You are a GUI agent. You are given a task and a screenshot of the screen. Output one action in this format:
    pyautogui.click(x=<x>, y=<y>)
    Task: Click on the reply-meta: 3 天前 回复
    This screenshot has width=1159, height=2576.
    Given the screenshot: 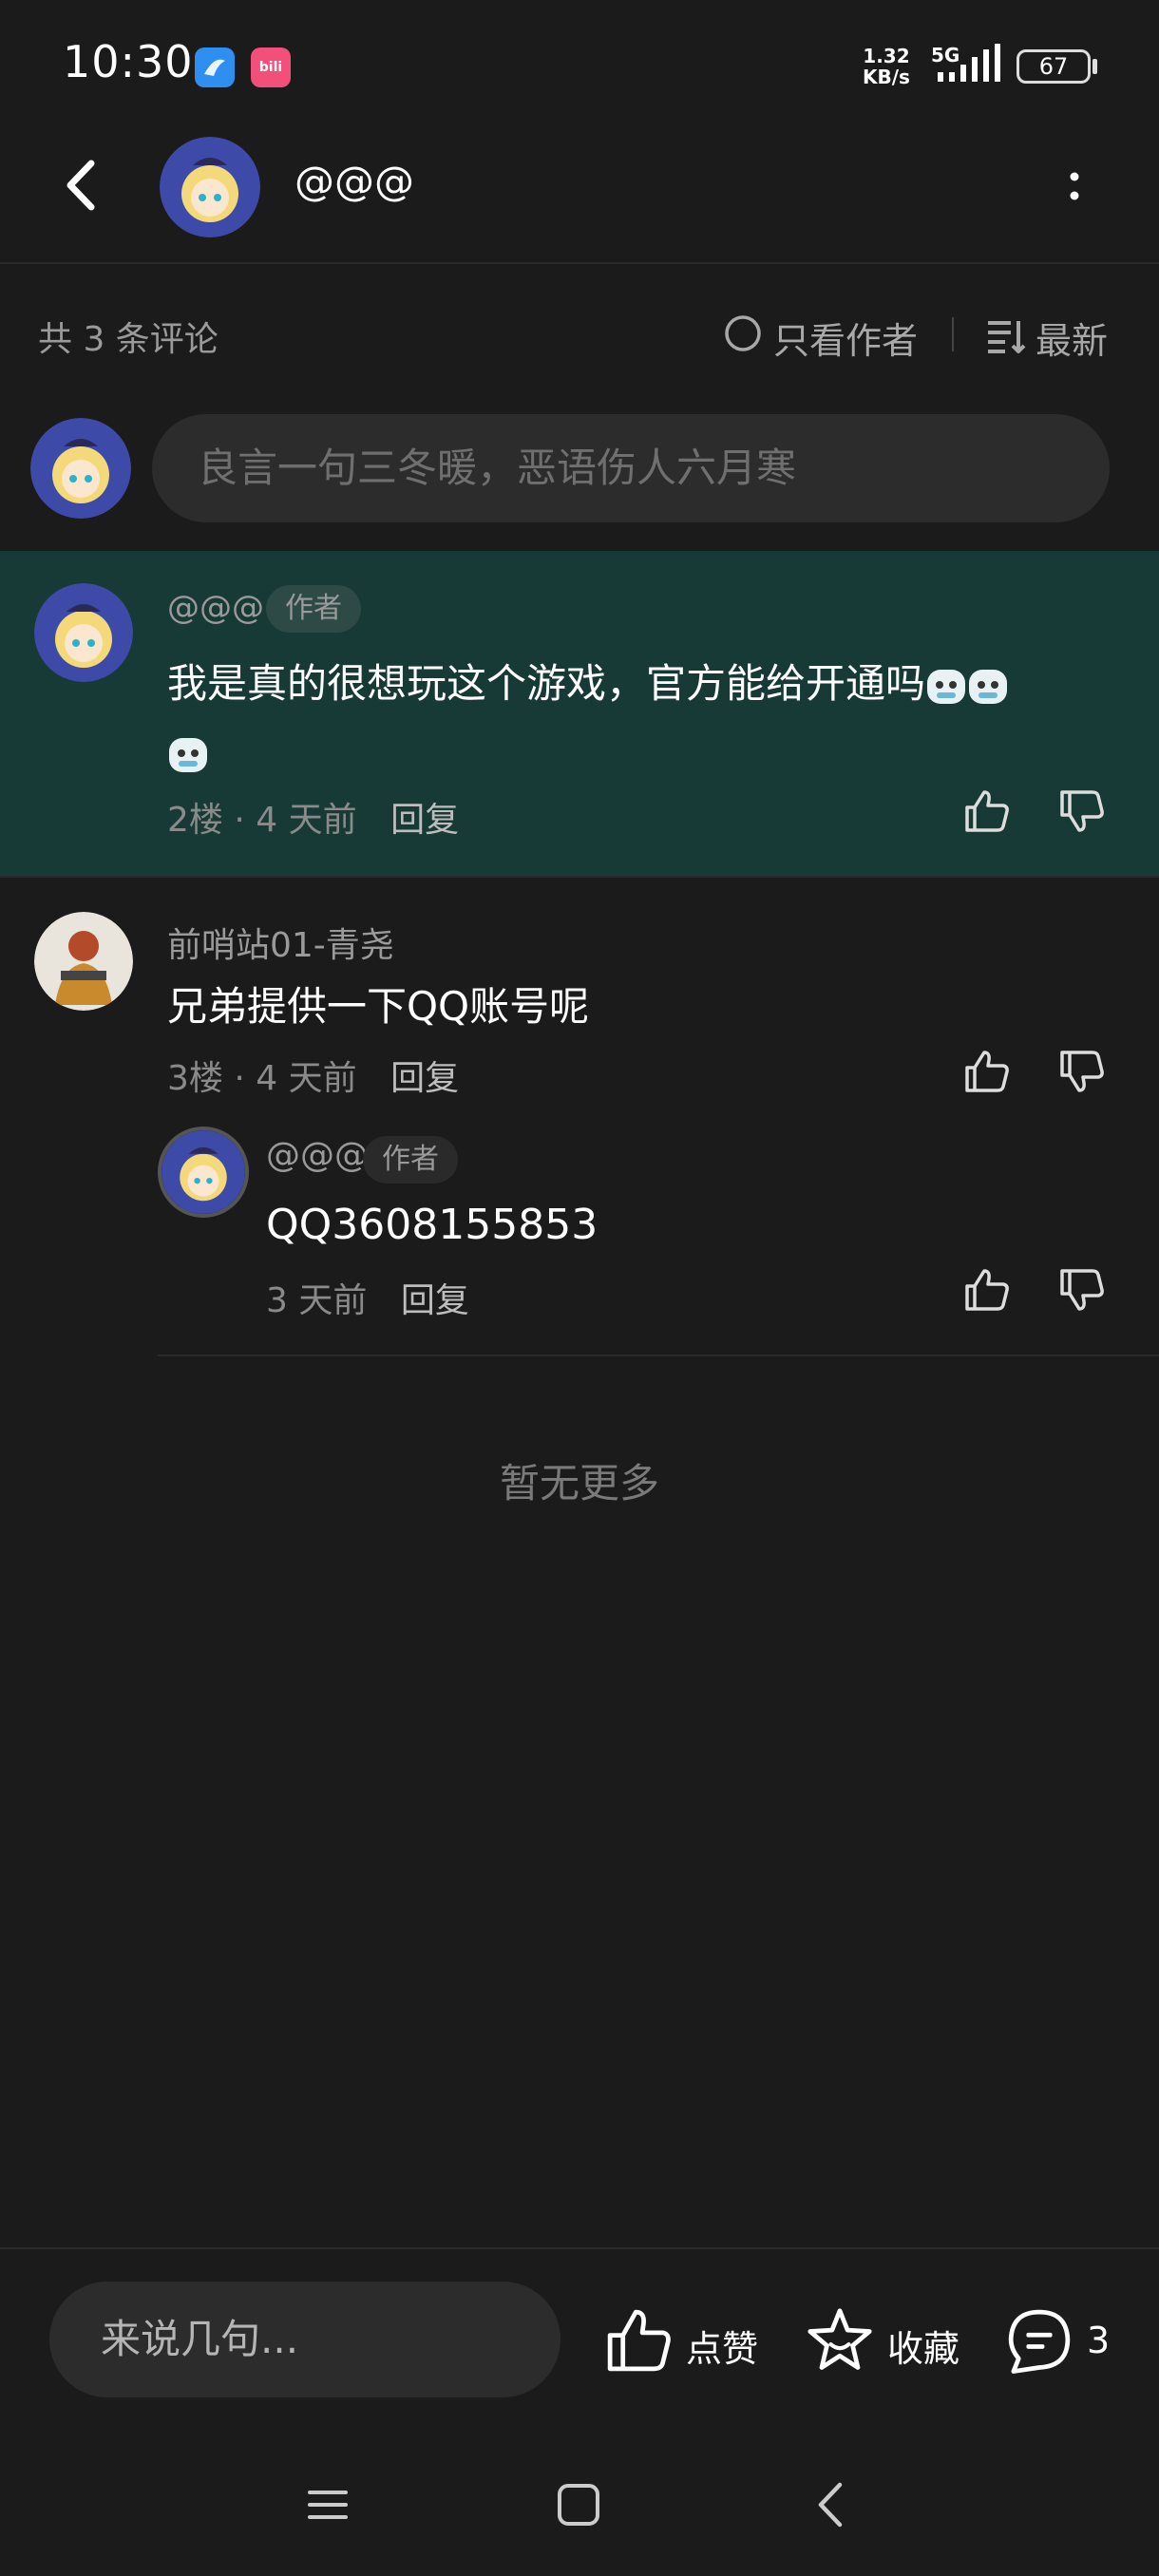 What is the action you would take?
    pyautogui.click(x=367, y=1297)
    